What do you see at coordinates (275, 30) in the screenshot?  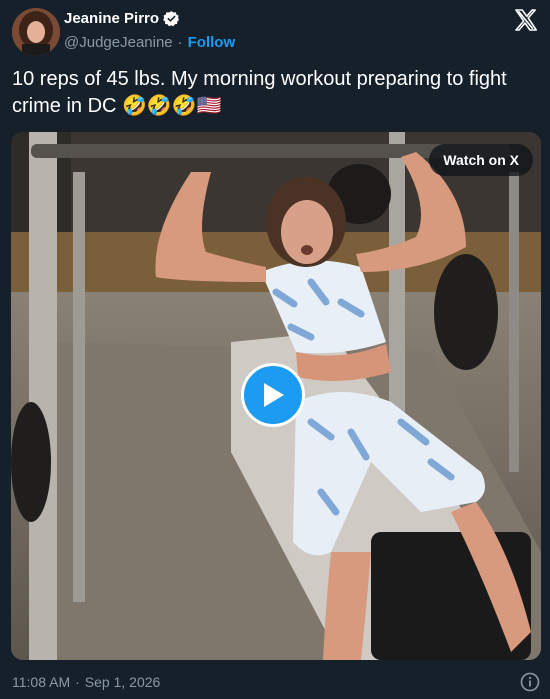 I see `tweet-header: Jeanine Pirro @JudgeJeanine · Follow` at bounding box center [275, 30].